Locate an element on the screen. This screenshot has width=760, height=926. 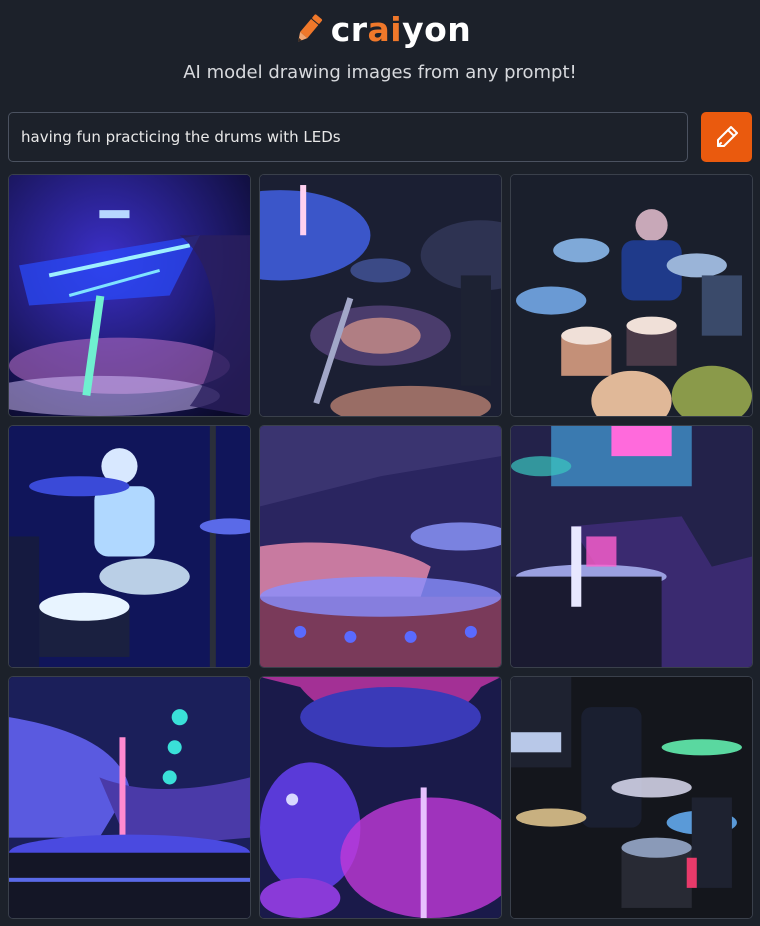
pencil-logo-icon is located at coordinates (309, 28).